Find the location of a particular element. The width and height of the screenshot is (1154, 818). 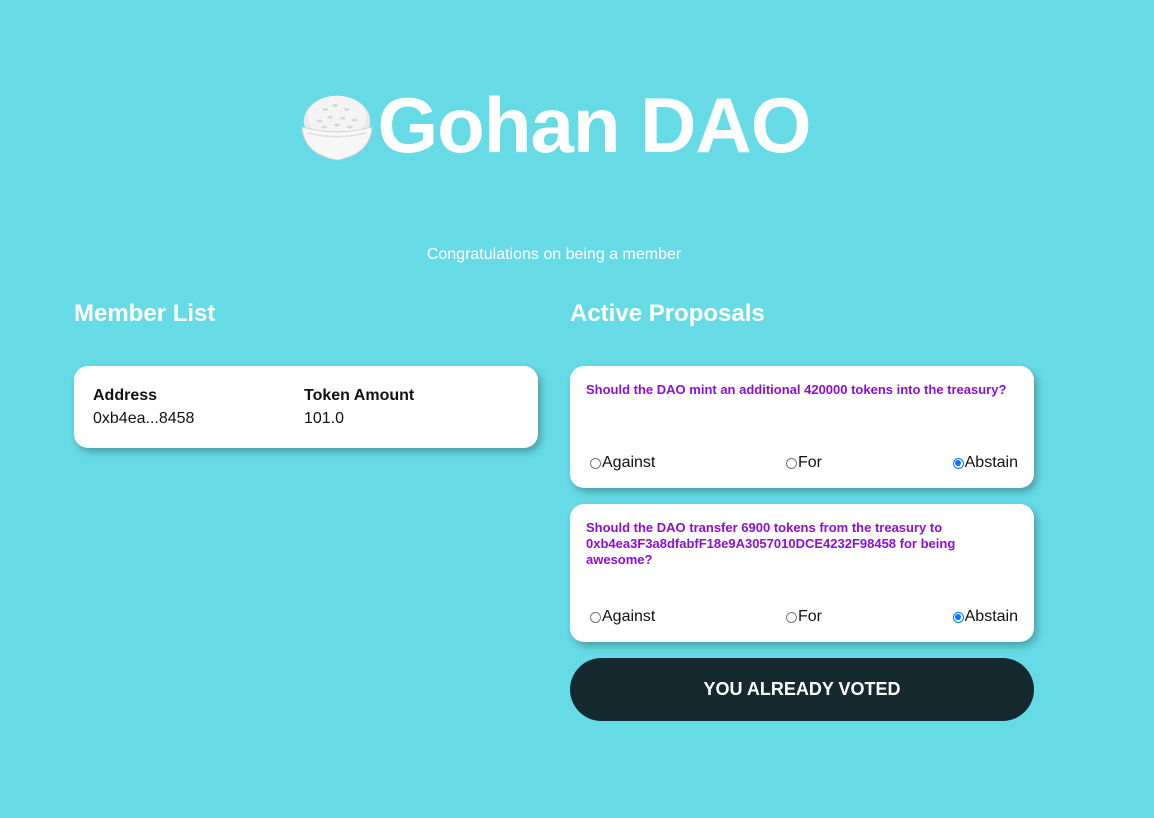

member-table: Address Token Amount 0xb4ea...8458 101.0 is located at coordinates (306, 407).